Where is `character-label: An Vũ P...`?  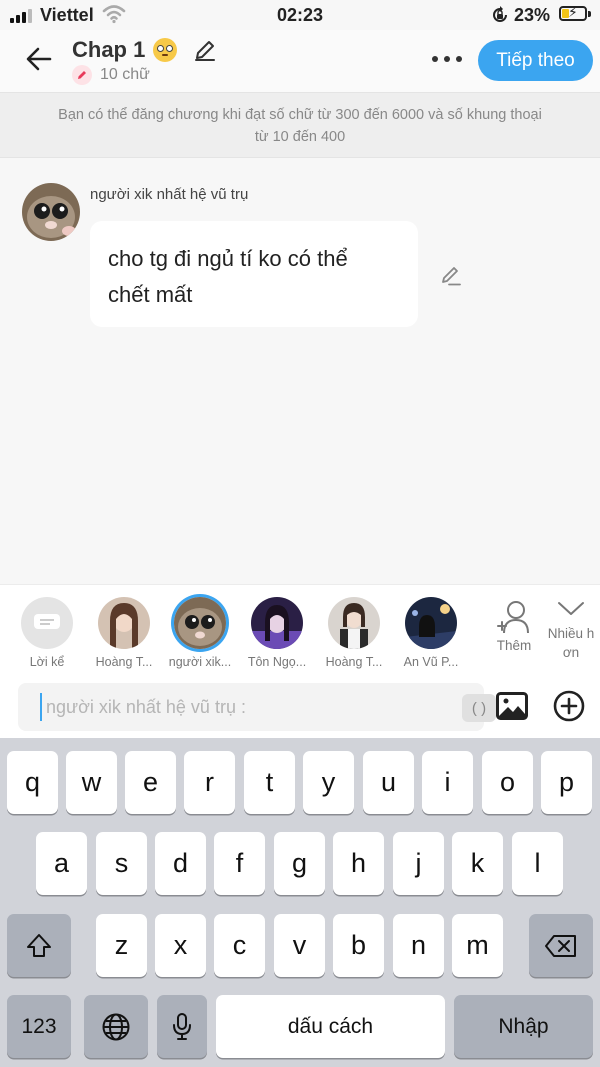
character-label: An Vũ P... is located at coordinates (431, 662).